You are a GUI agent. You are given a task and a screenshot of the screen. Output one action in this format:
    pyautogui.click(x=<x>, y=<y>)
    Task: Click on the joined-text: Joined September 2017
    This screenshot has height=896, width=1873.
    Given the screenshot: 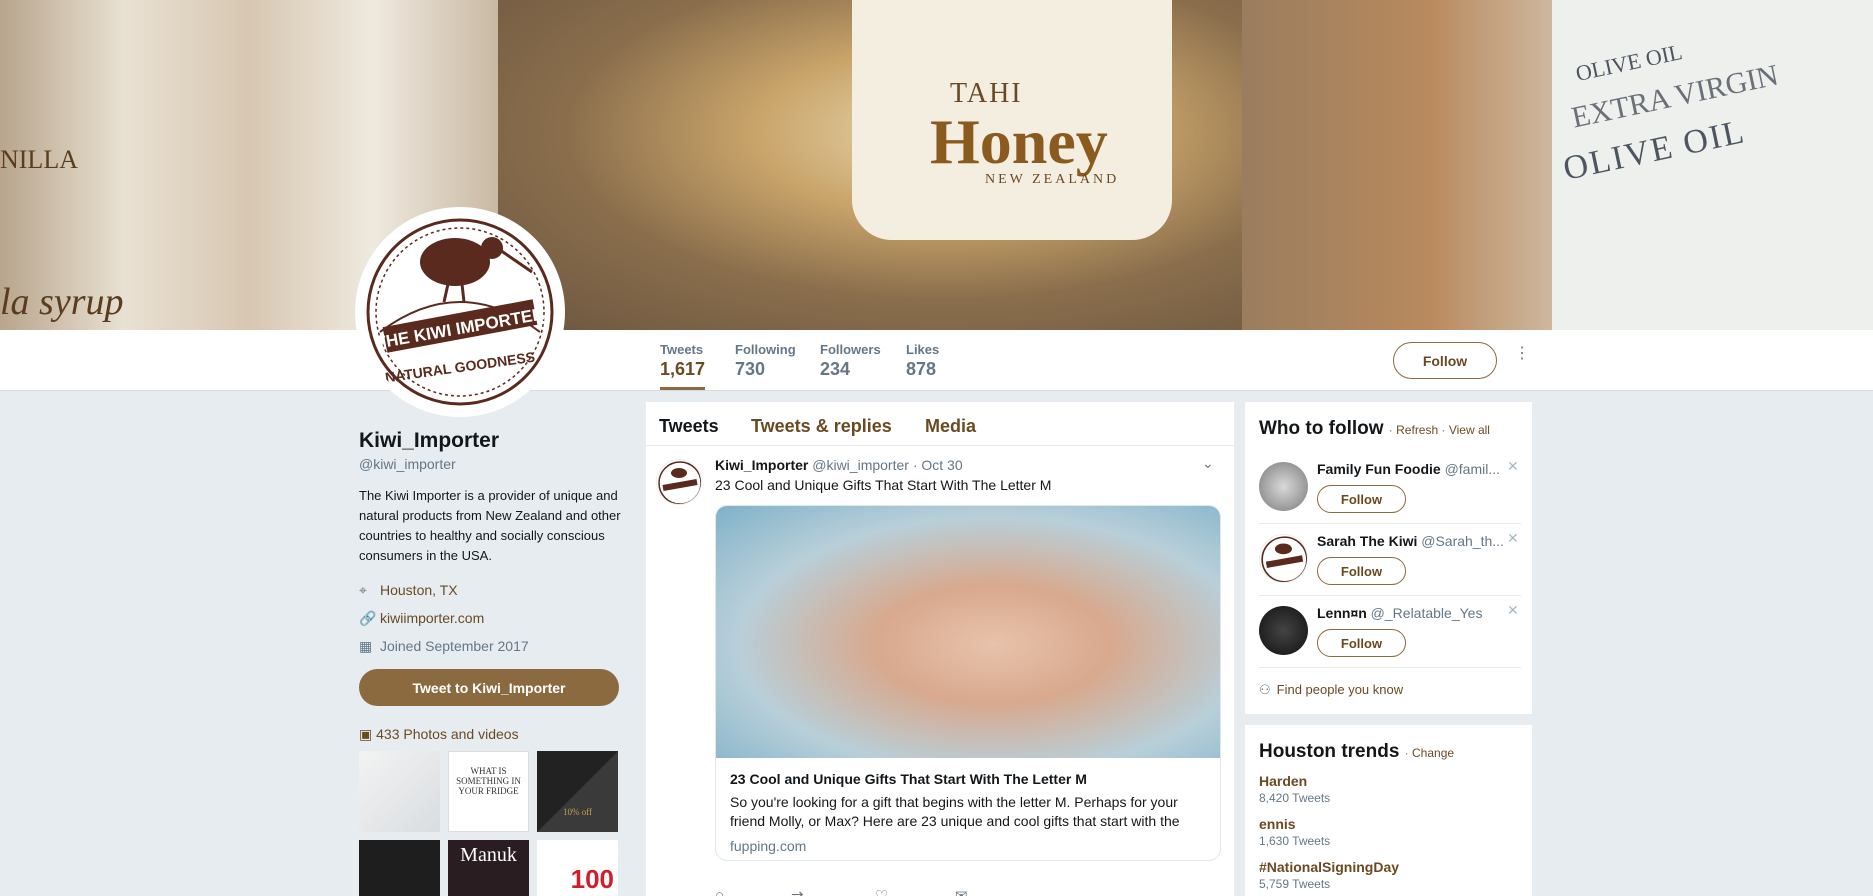 What is the action you would take?
    pyautogui.click(x=454, y=646)
    